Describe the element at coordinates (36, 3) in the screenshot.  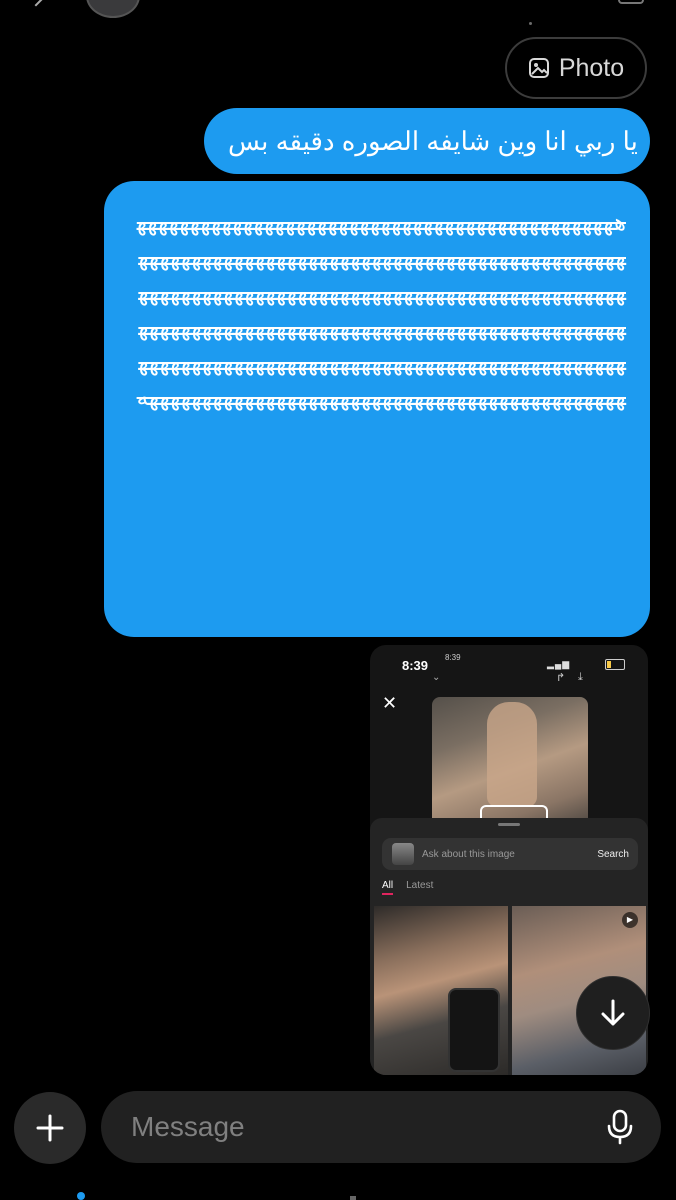
I see `back-arrow-icon` at that location.